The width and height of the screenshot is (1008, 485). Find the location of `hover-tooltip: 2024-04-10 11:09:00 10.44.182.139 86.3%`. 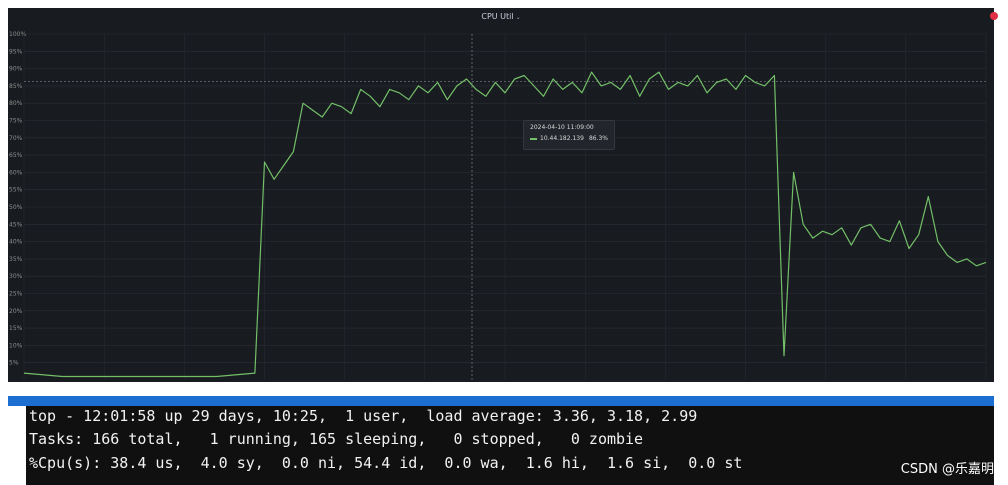

hover-tooltip: 2024-04-10 11:09:00 10.44.182.139 86.3% is located at coordinates (569, 135).